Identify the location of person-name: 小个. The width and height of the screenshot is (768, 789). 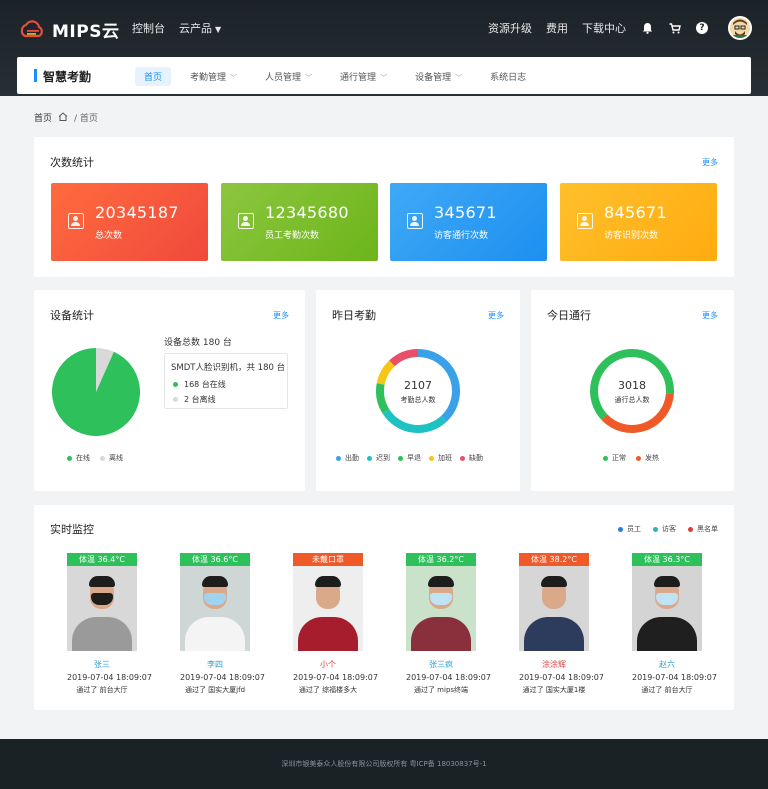
(328, 664).